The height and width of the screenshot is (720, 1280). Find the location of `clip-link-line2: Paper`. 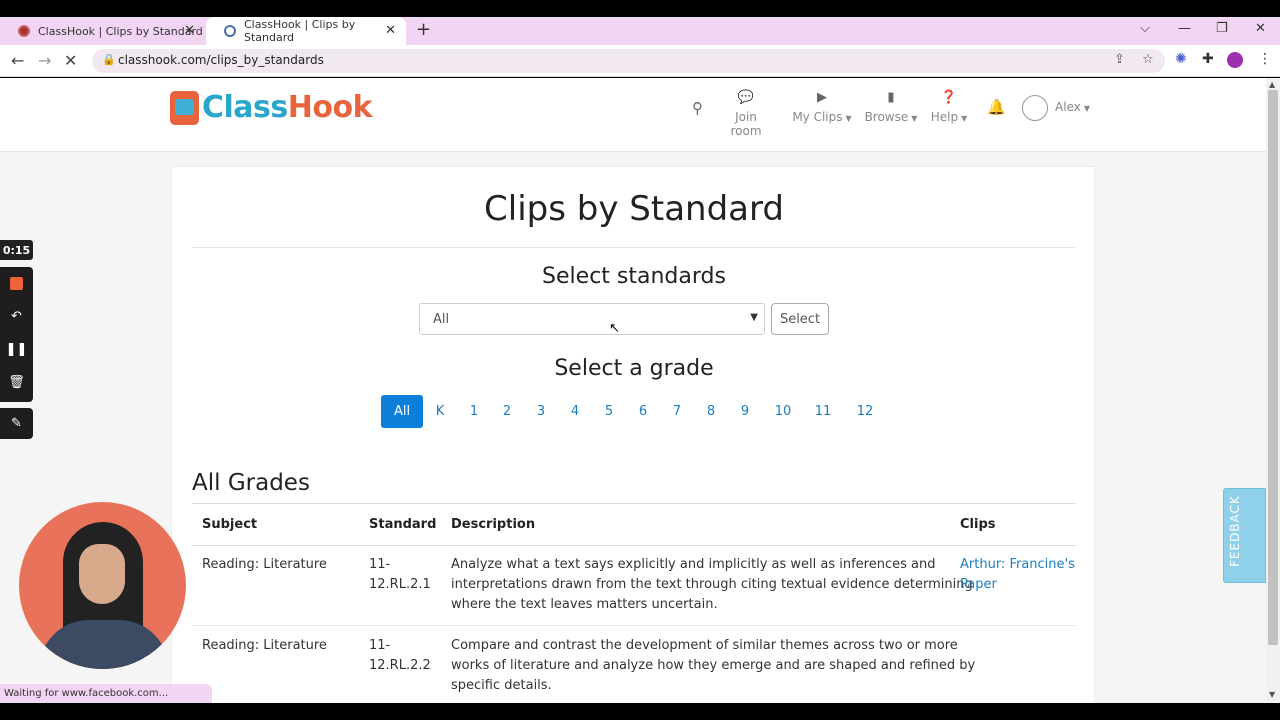

clip-link-line2: Paper is located at coordinates (978, 585).